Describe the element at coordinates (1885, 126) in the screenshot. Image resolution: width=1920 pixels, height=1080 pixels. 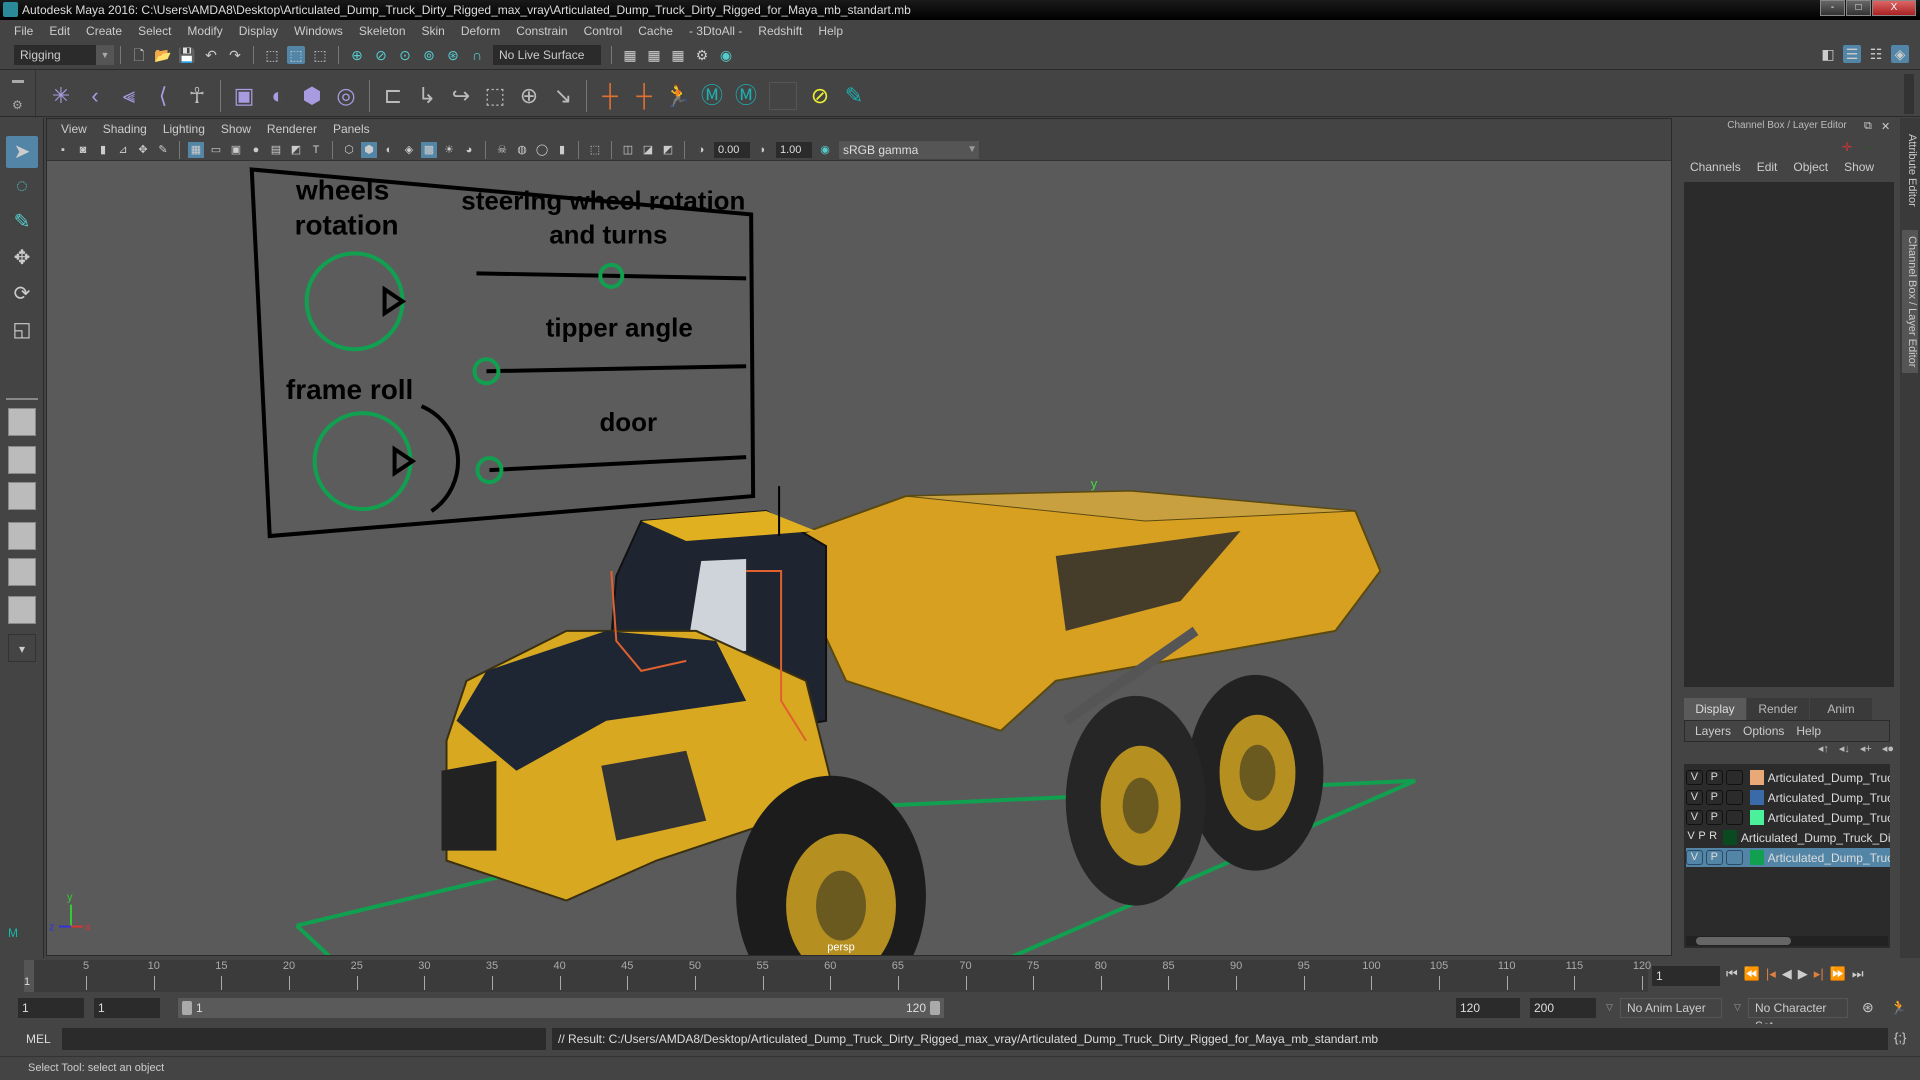
I see `close-panel-icon: ✕` at that location.